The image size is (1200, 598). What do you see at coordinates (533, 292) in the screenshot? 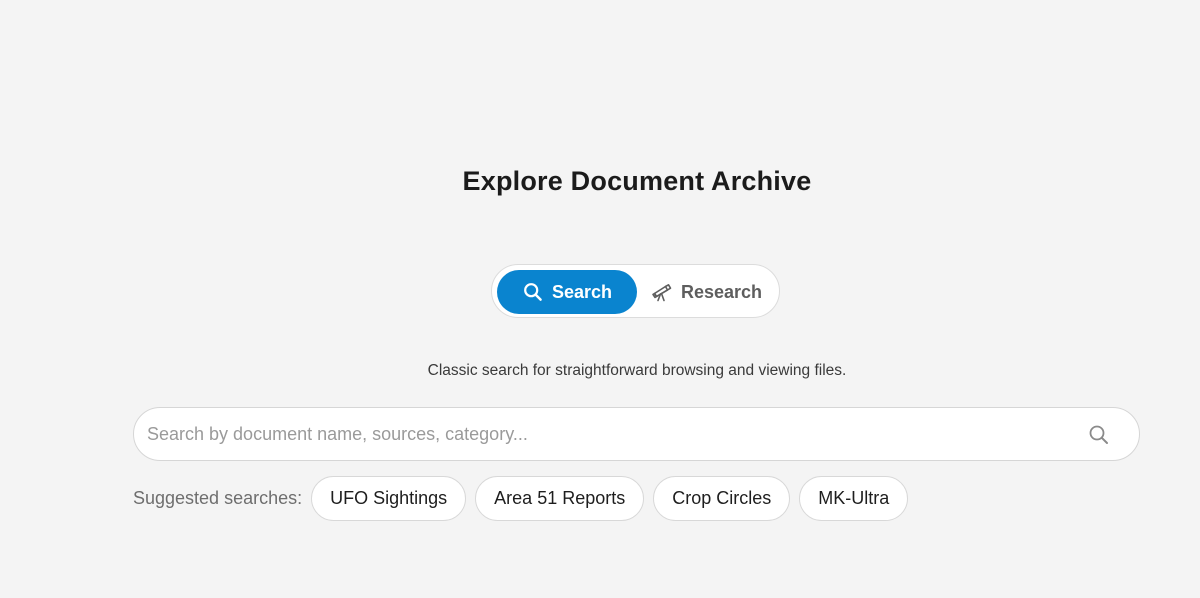
I see `search-icon` at bounding box center [533, 292].